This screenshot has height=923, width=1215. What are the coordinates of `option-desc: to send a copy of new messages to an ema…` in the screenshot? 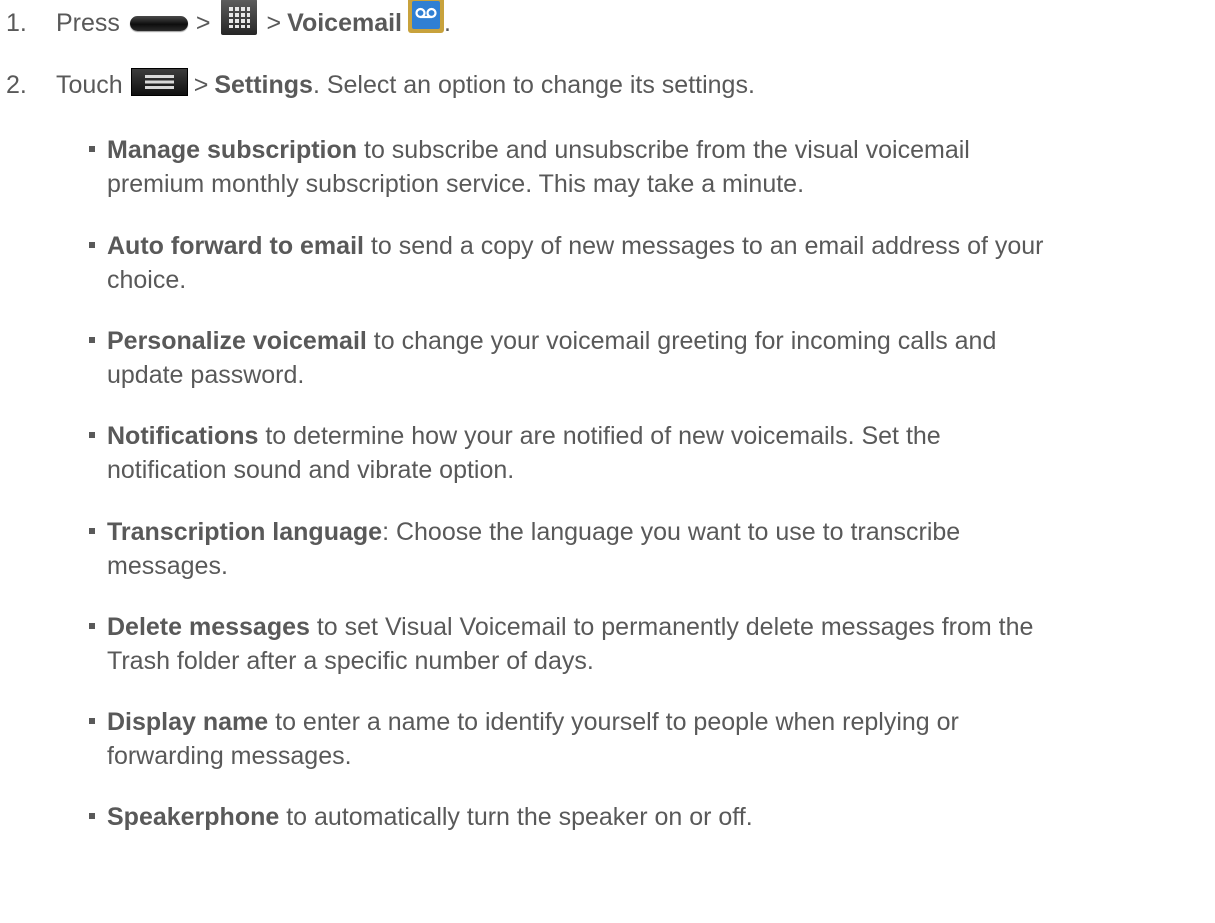 It's located at (703, 246).